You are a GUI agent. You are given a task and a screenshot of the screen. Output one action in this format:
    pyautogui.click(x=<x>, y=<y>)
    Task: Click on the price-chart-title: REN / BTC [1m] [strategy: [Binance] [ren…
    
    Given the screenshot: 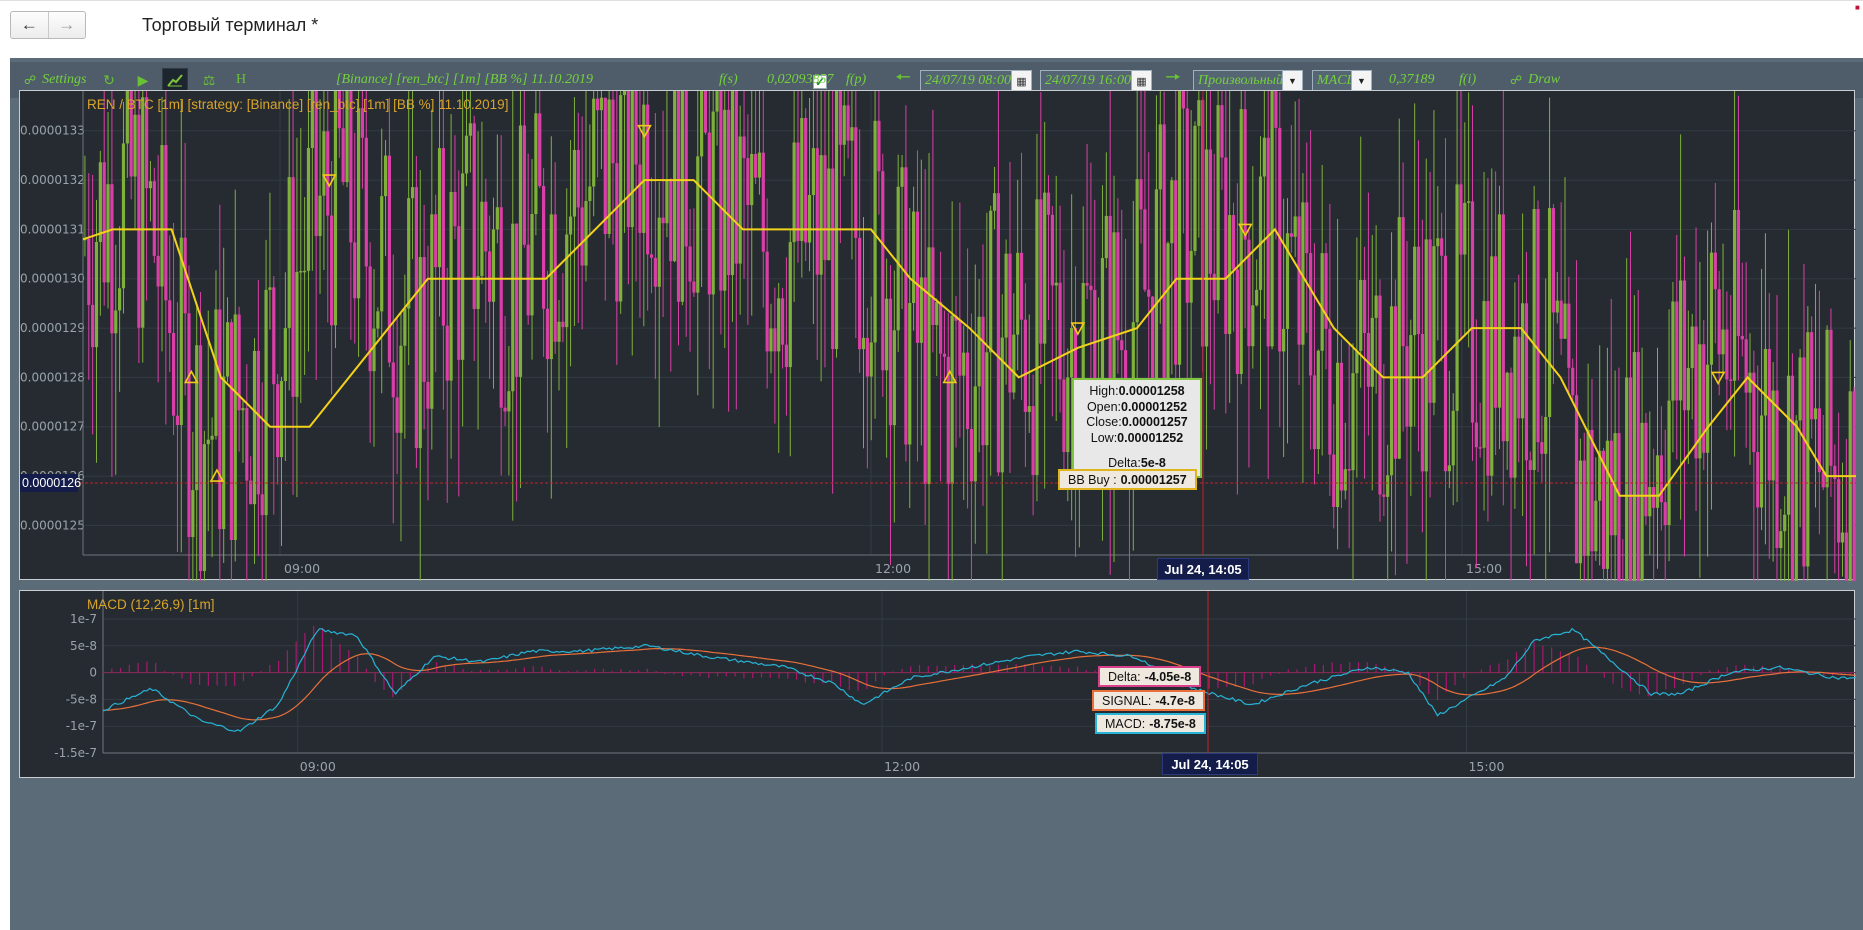 What is the action you would take?
    pyautogui.click(x=298, y=104)
    